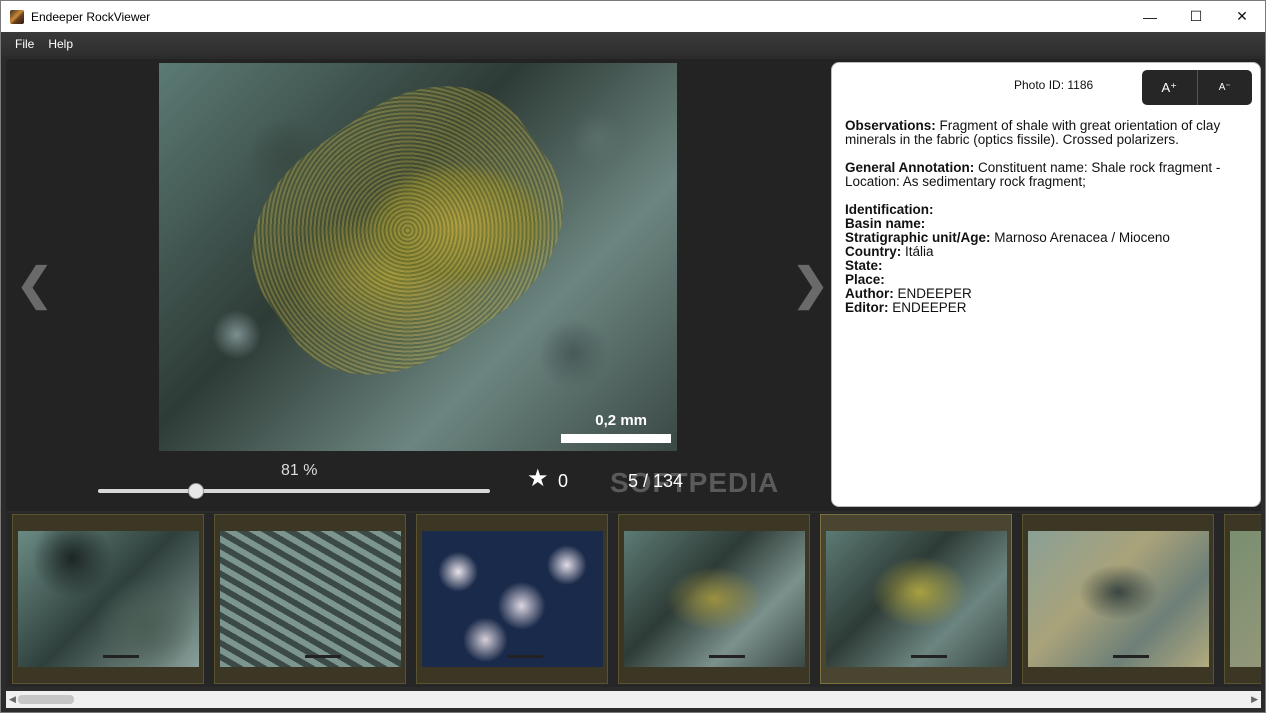 The height and width of the screenshot is (713, 1266). What do you see at coordinates (1150, 16) in the screenshot?
I see `minimize-button: —` at bounding box center [1150, 16].